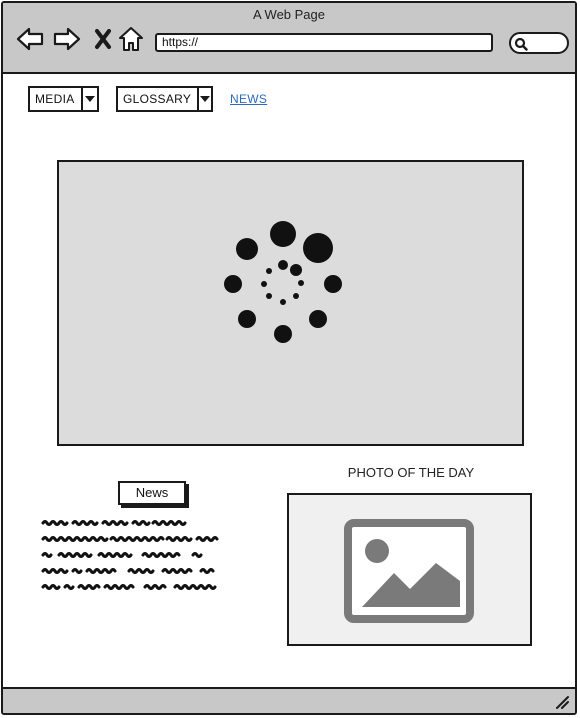  I want to click on media-dropdown-label: MEDIA, so click(56, 99).